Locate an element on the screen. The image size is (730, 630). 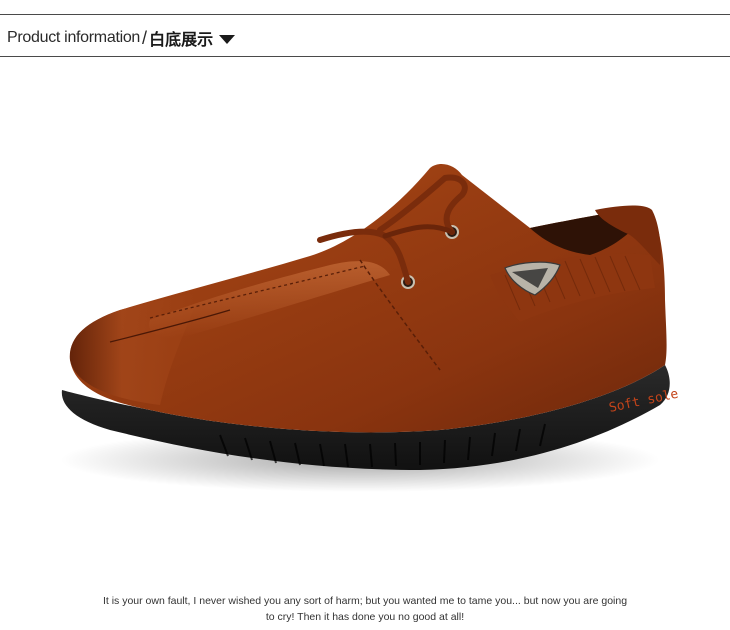
triangle-down-icon is located at coordinates (227, 39).